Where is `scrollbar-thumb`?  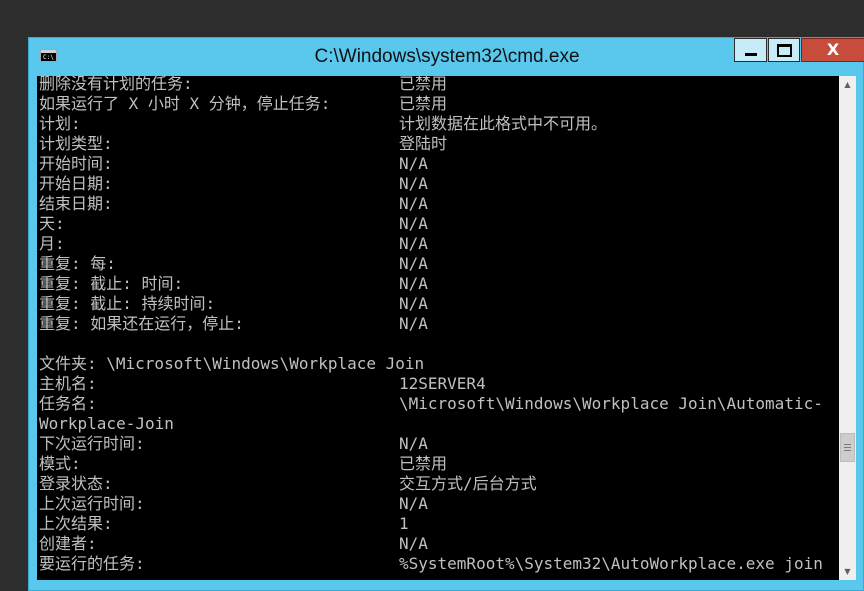 scrollbar-thumb is located at coordinates (847, 447).